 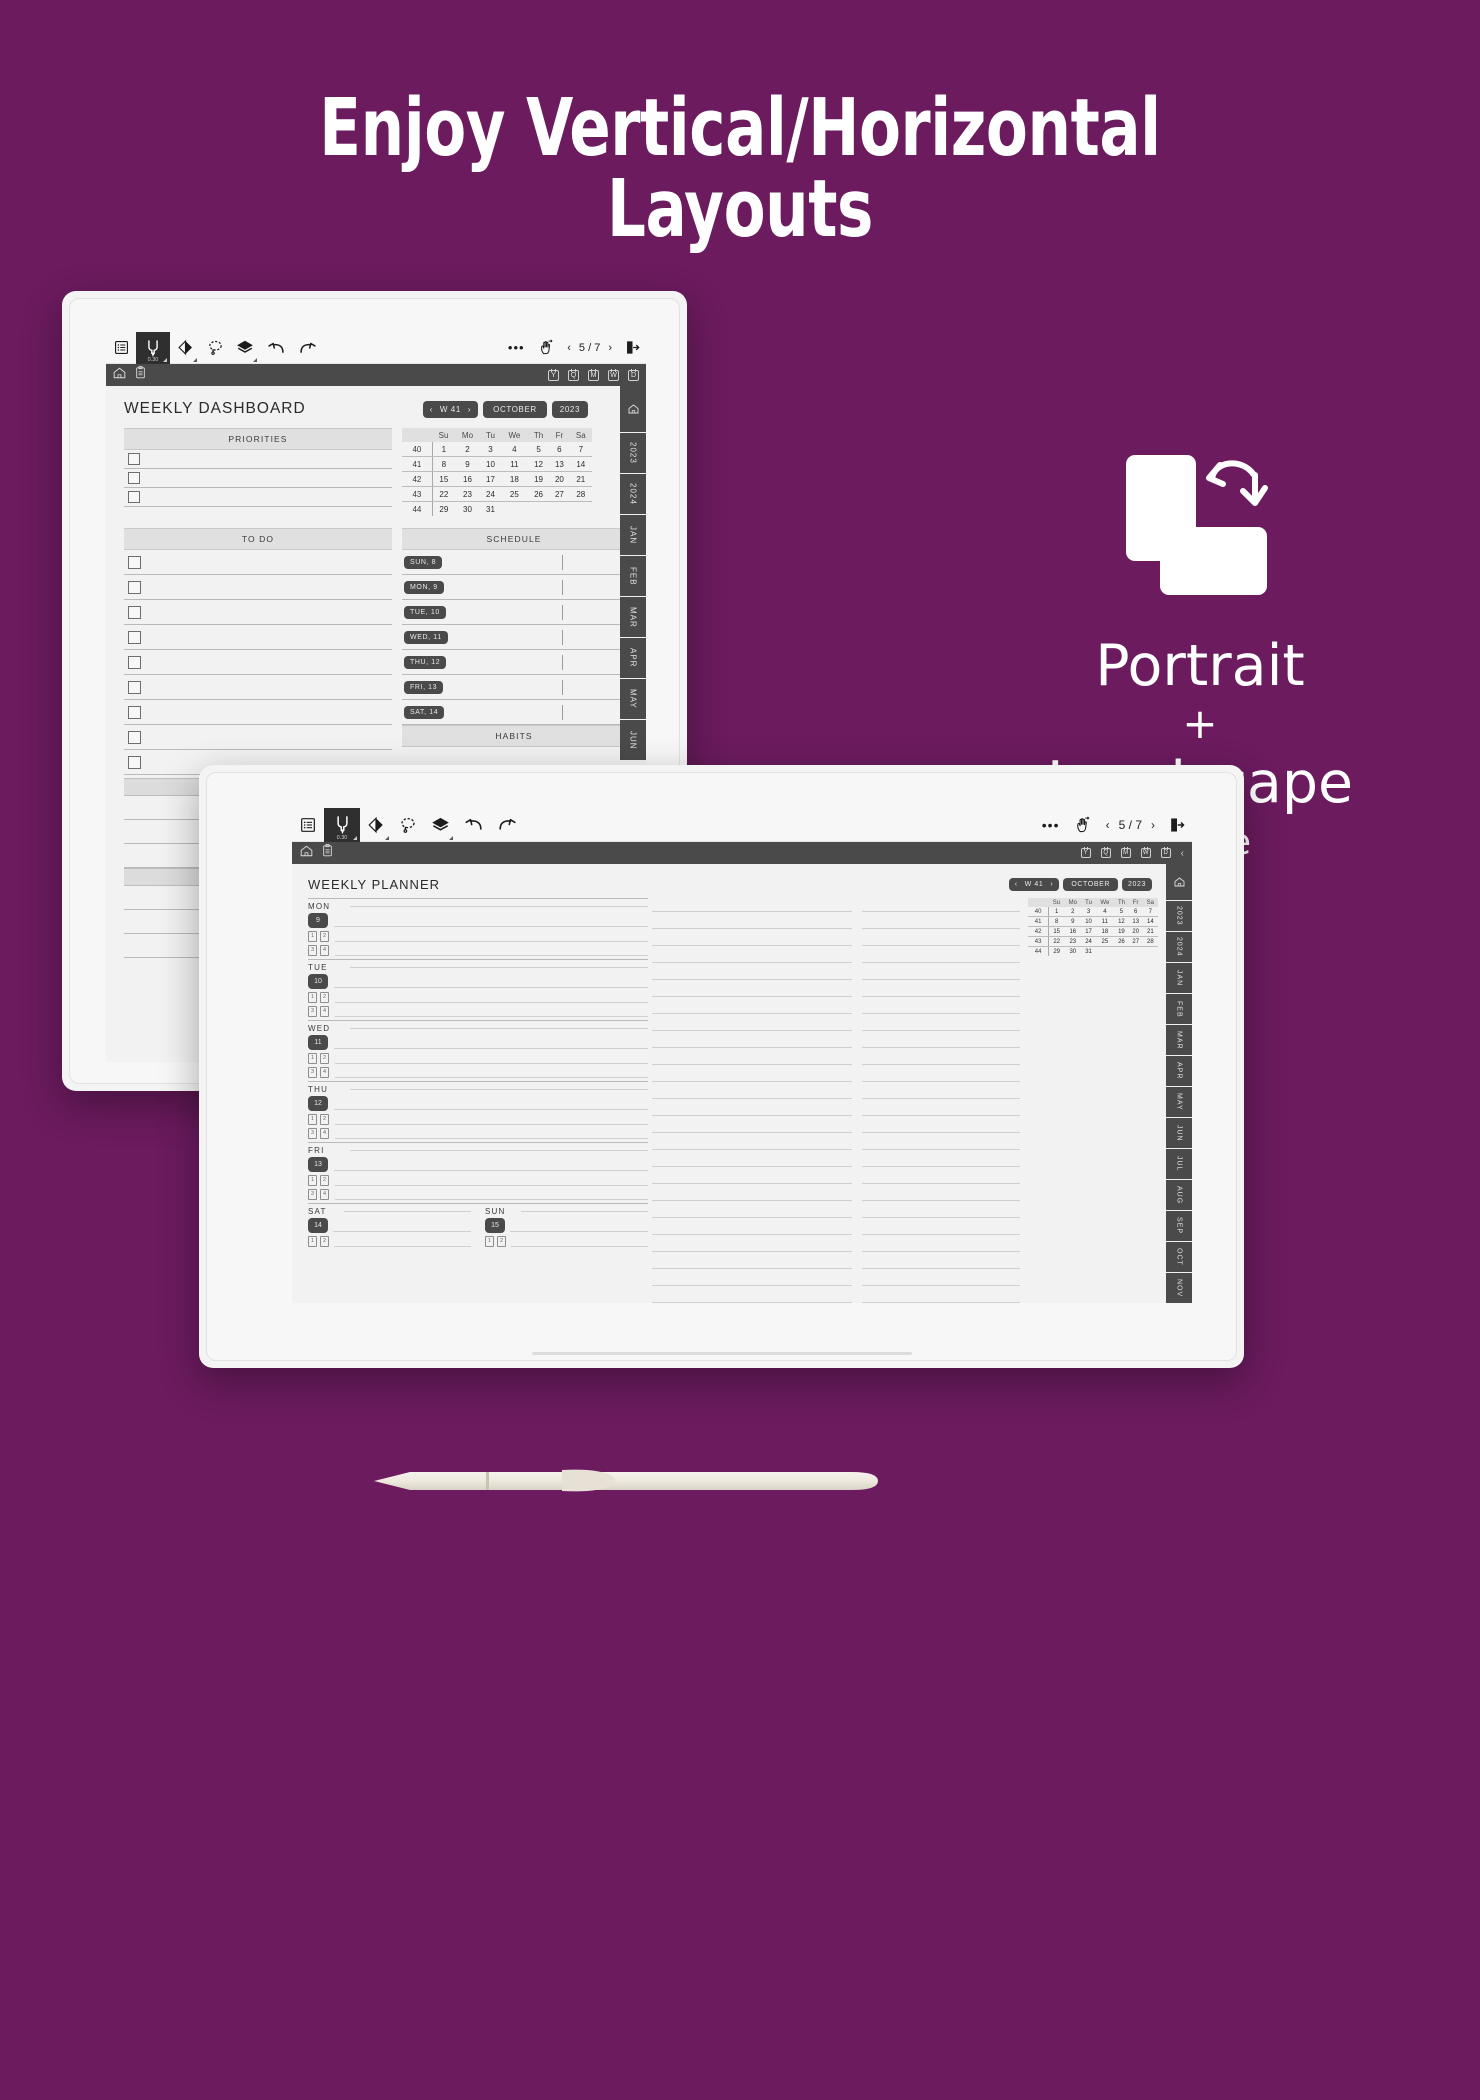 I want to click on navbar-collapse-icon: ‹, so click(x=1182, y=853).